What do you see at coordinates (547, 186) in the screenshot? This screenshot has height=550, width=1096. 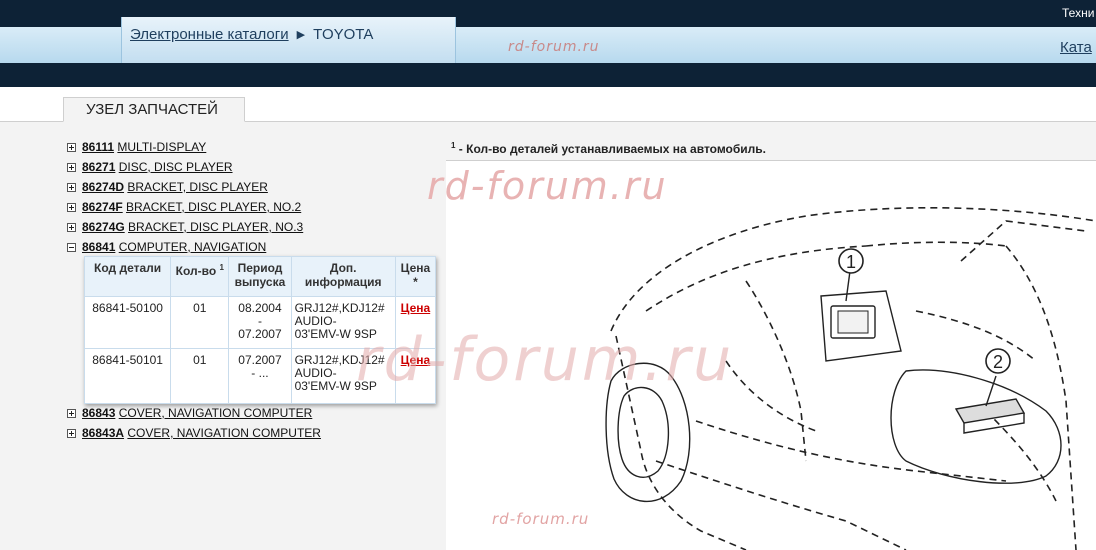 I see `watermark-mid: rd-forum.ru` at bounding box center [547, 186].